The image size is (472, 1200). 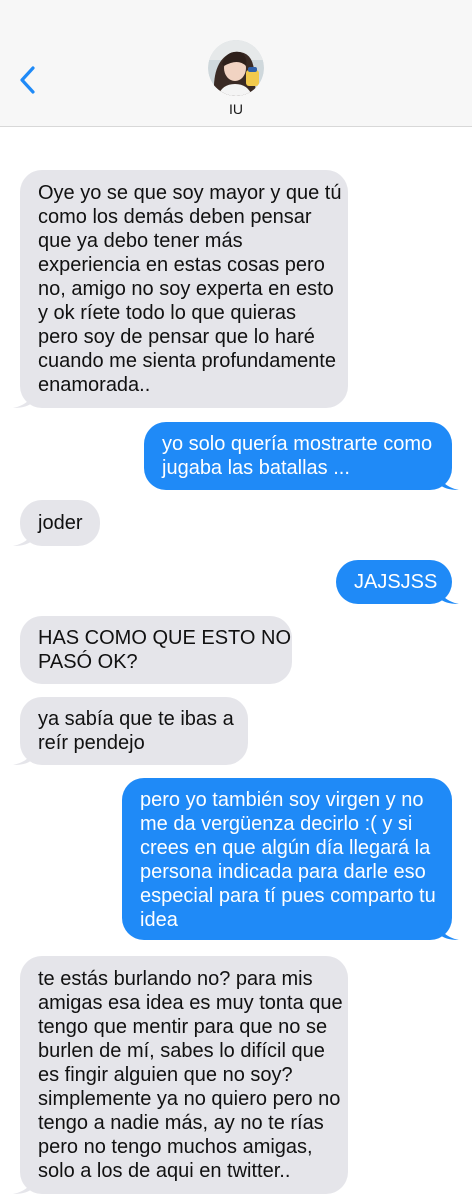 I want to click on message-line: crees en que algún día llegará la, so click(x=285, y=848).